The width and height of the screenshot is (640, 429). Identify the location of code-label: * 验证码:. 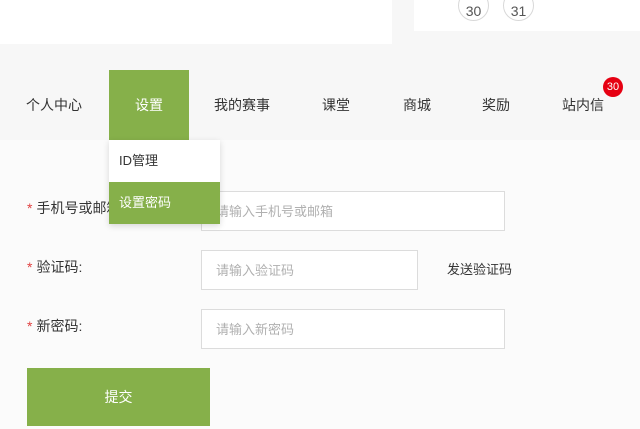
(54, 267).